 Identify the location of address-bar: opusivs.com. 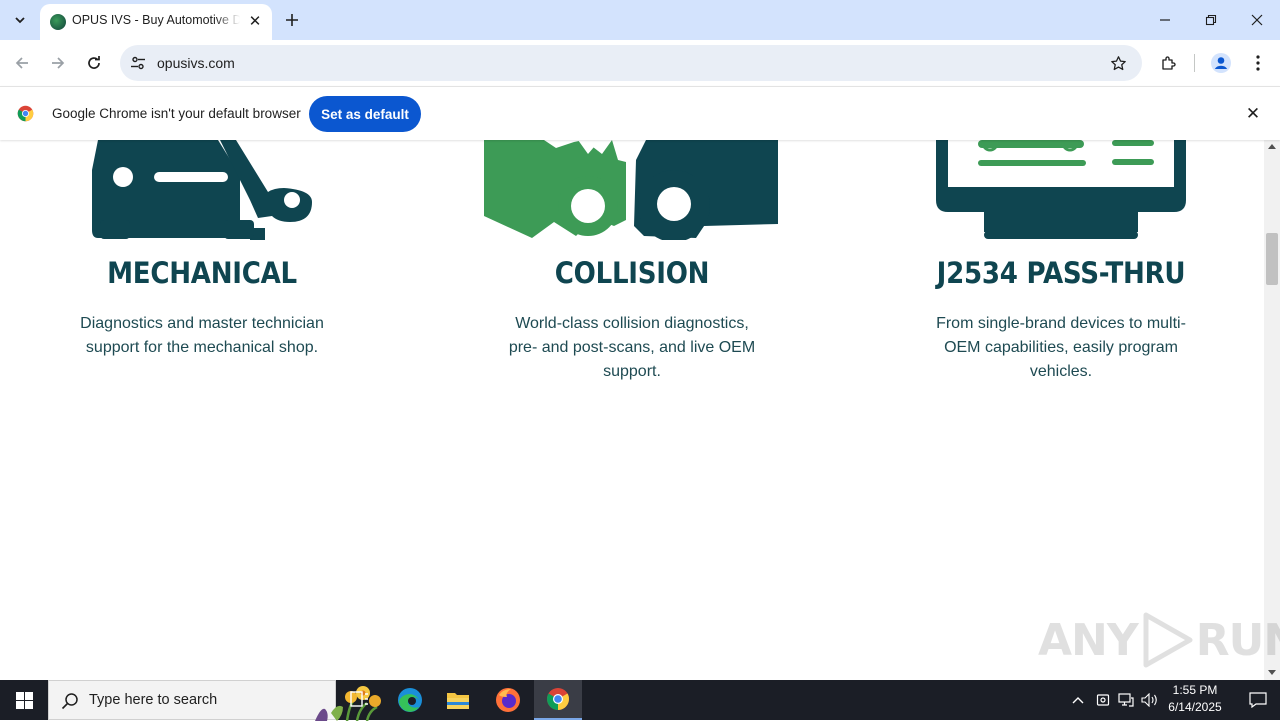
(631, 63).